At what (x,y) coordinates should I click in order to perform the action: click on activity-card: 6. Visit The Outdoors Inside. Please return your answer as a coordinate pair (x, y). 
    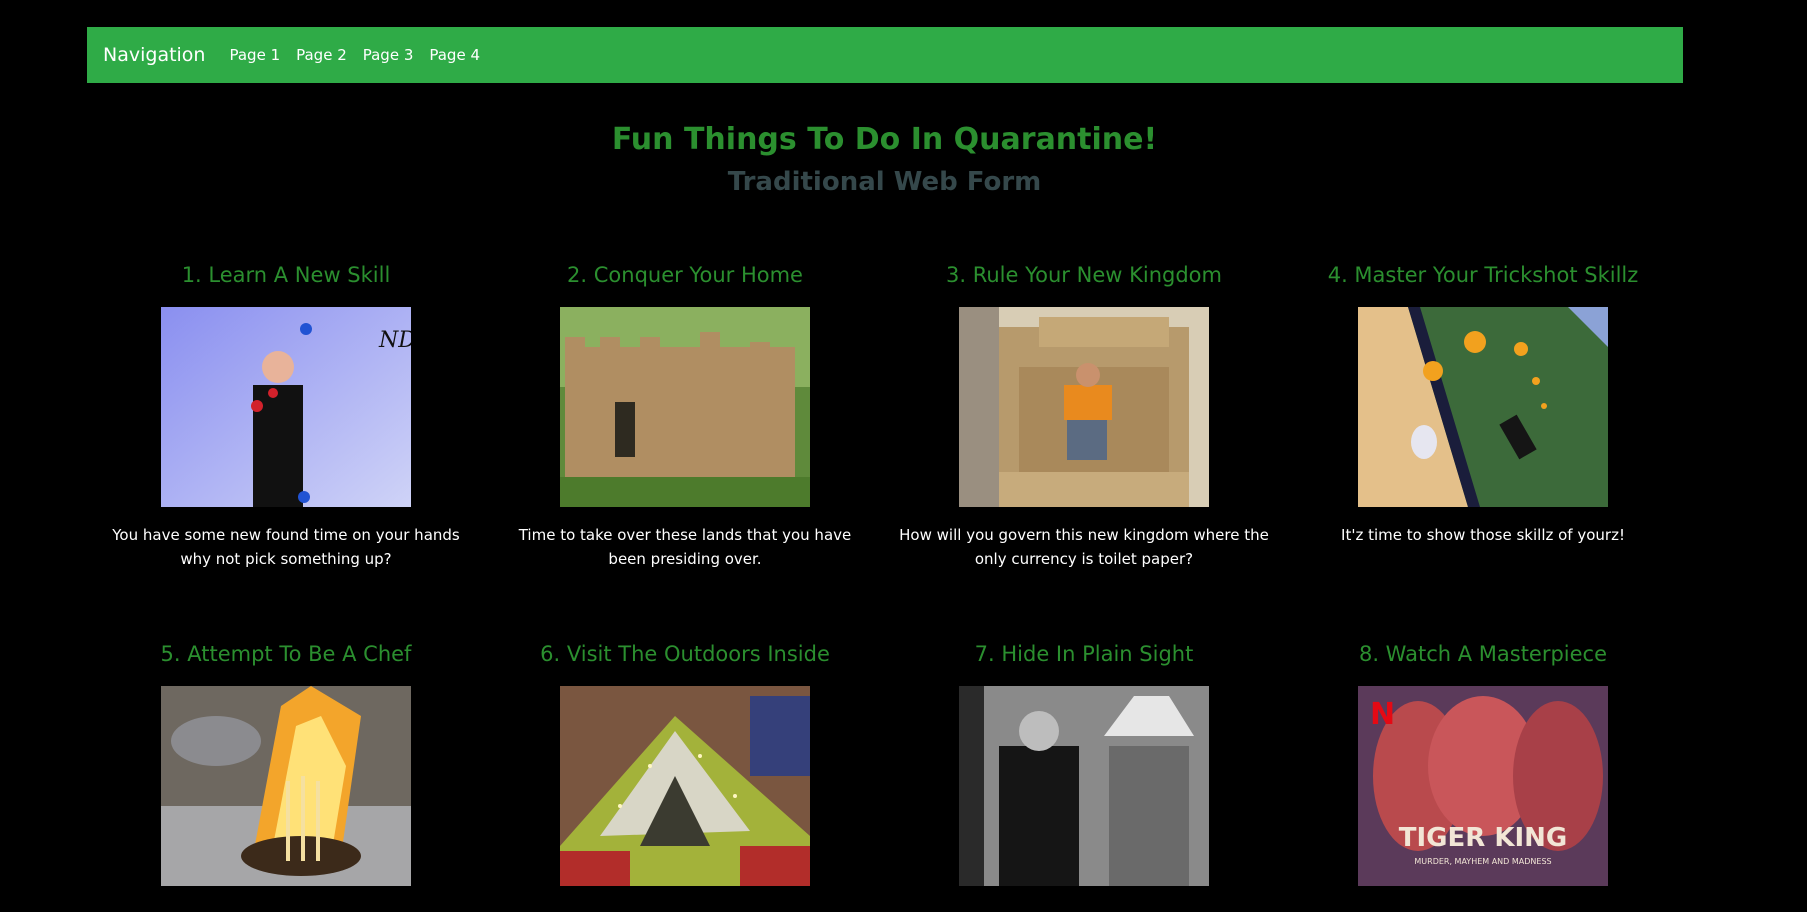
    Looking at the image, I should click on (685, 769).